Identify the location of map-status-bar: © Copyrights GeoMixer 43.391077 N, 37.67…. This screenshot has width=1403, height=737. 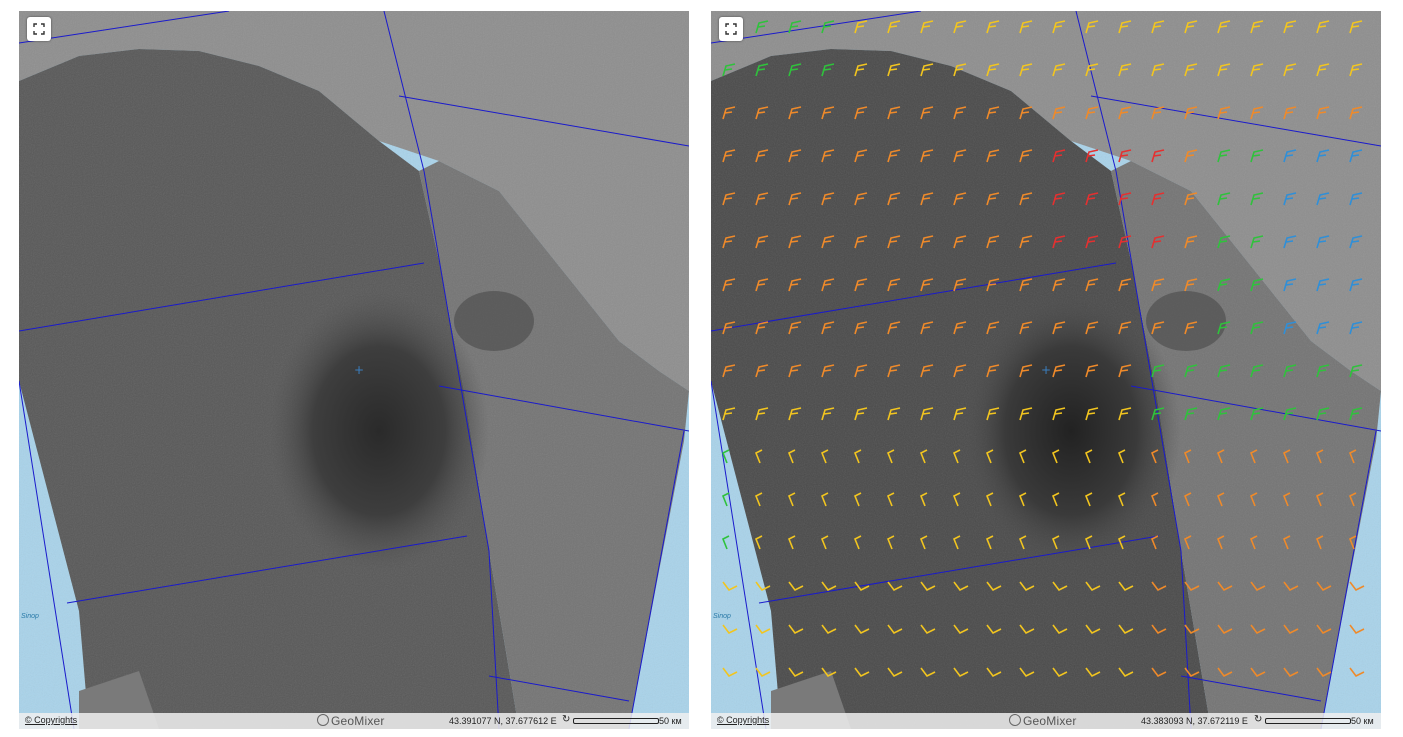
(354, 721).